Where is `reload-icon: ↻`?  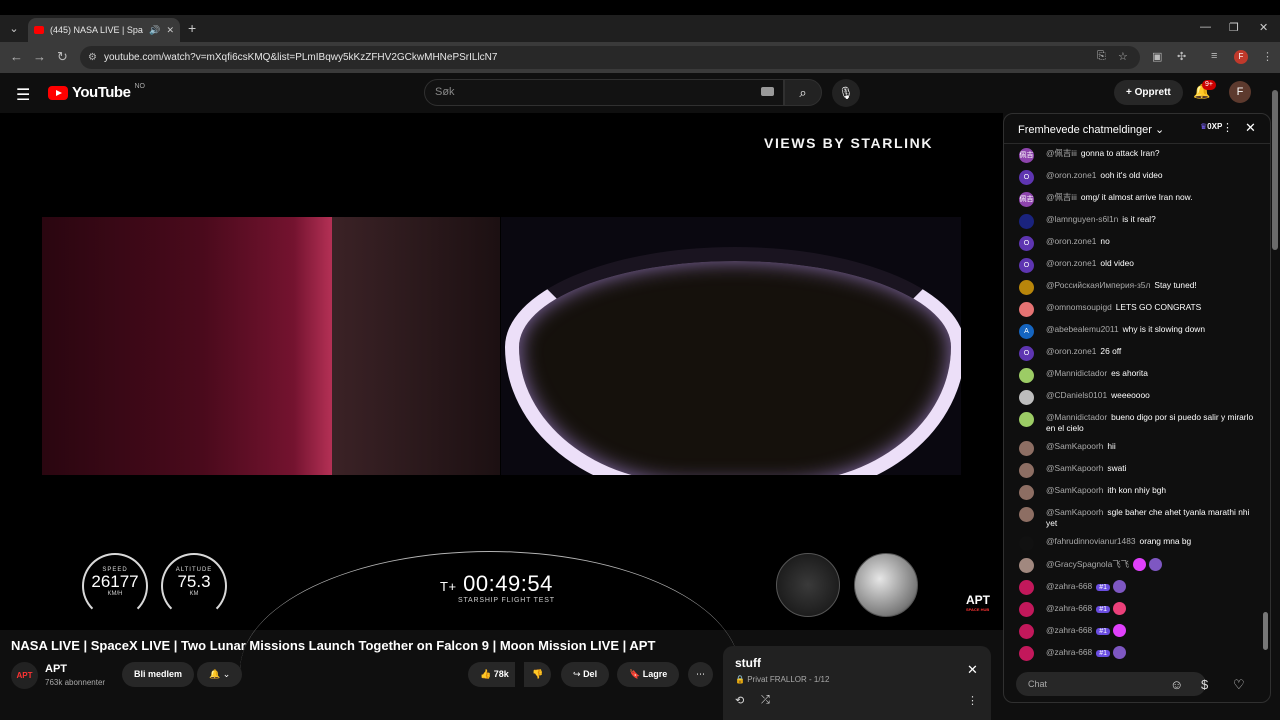 reload-icon: ↻ is located at coordinates (62, 57).